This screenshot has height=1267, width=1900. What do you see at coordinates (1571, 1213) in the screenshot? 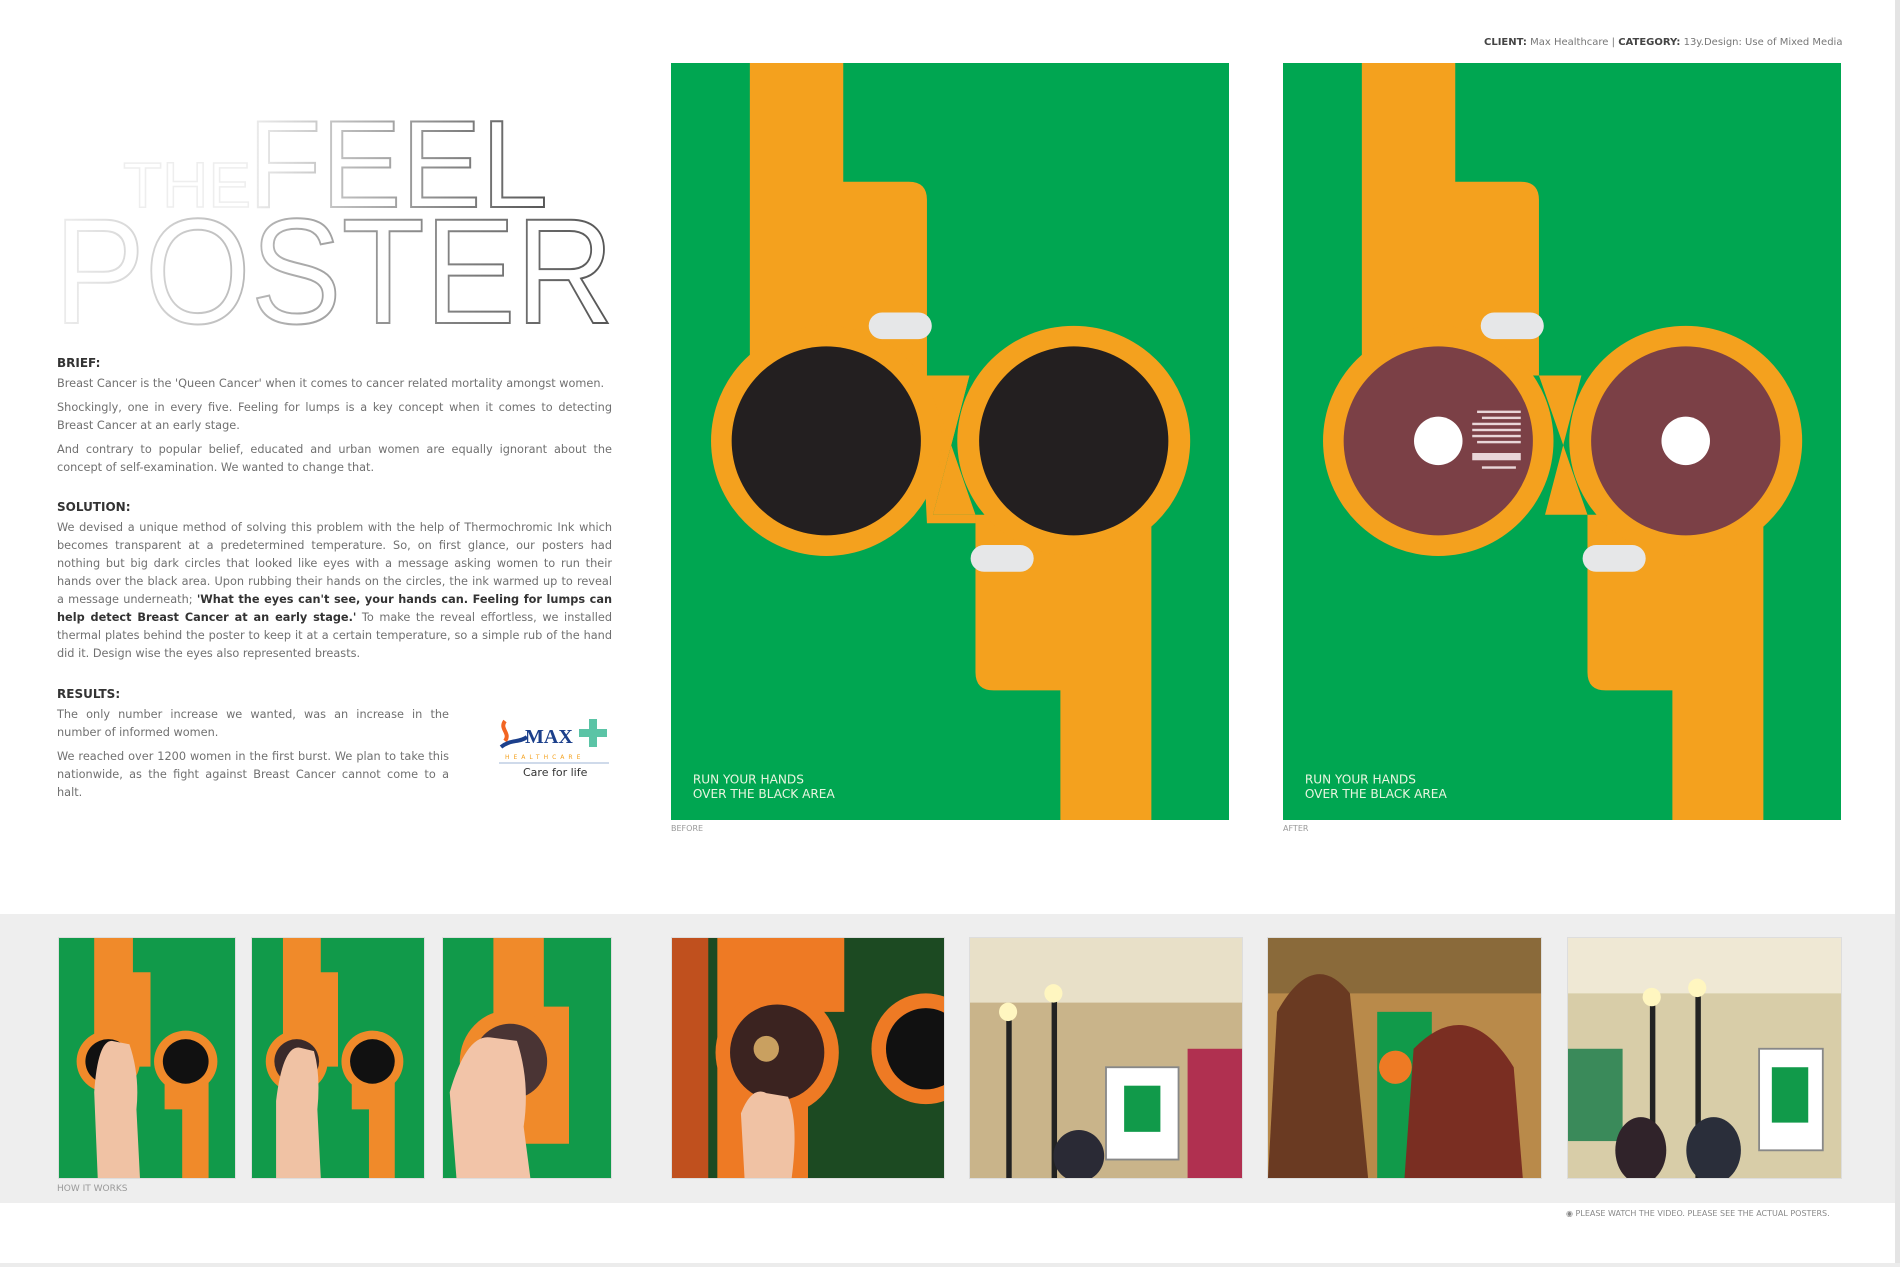
I see `video-icon: ◉` at bounding box center [1571, 1213].